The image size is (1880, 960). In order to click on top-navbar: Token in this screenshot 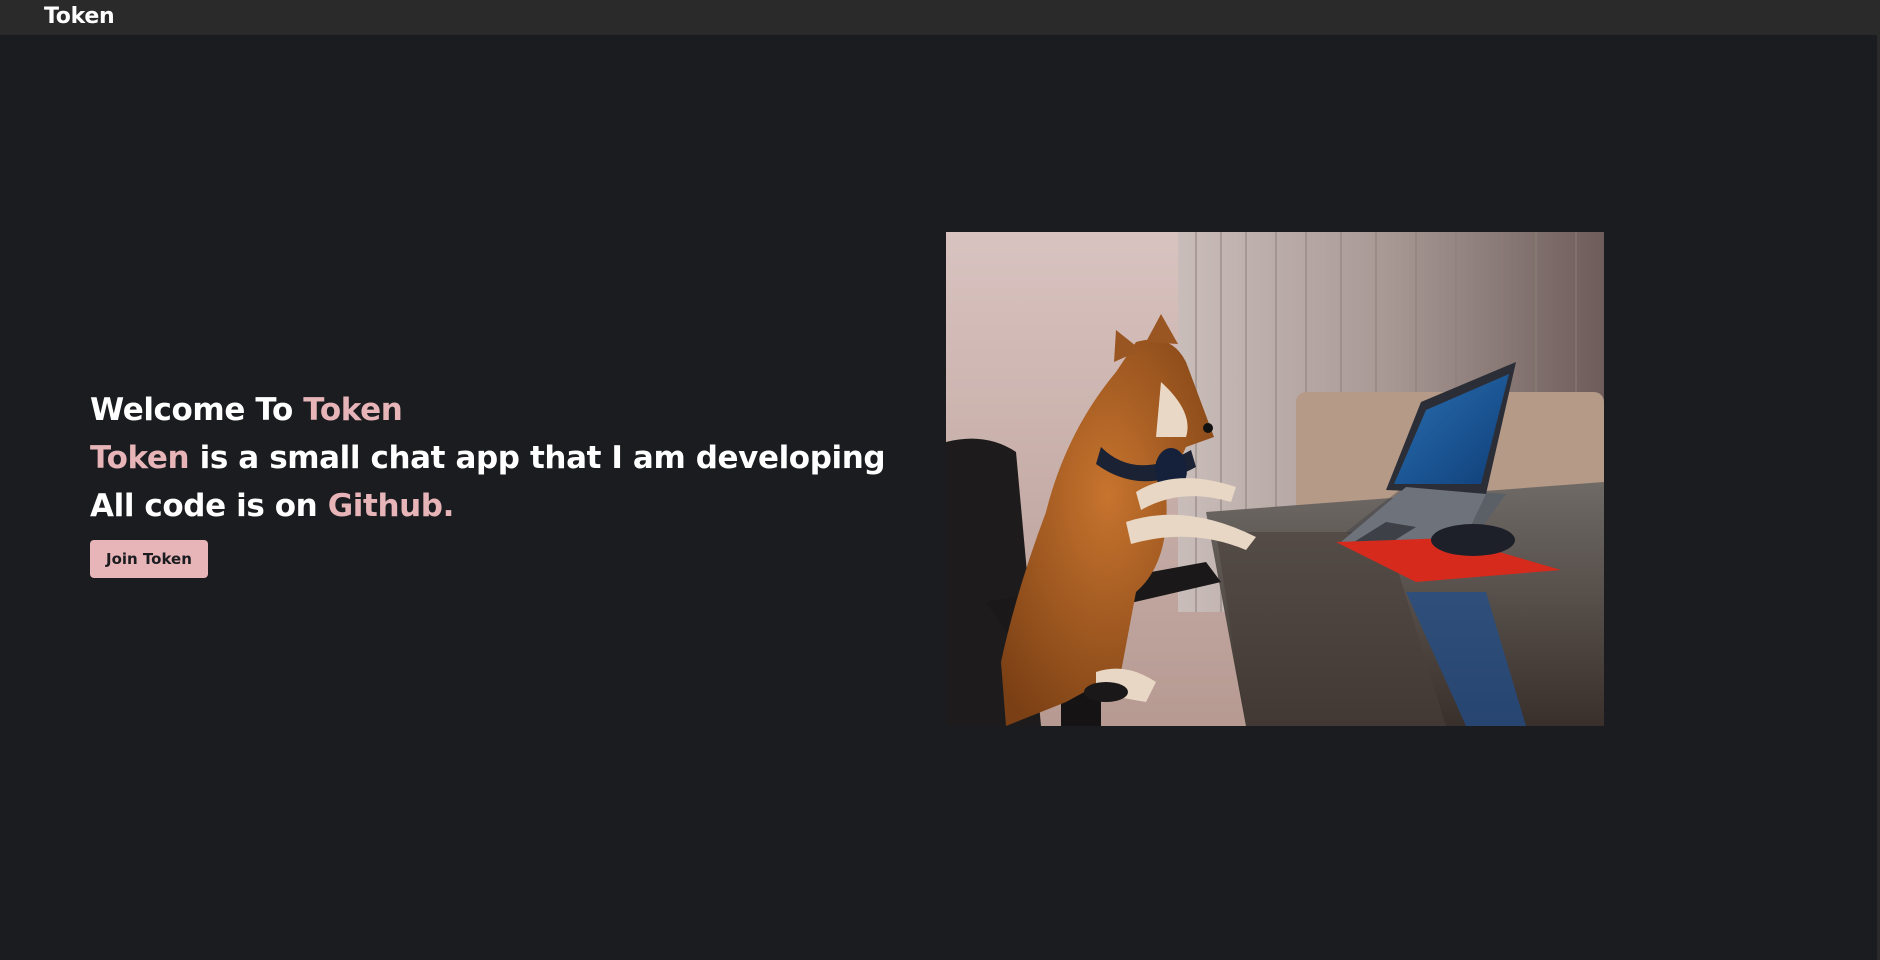, I will do `click(940, 17)`.